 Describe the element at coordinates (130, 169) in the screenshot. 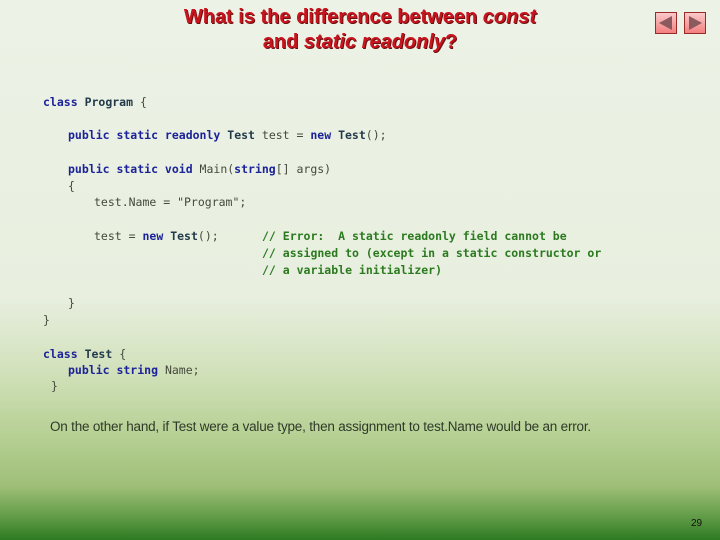

I see `keyword: public static void` at that location.